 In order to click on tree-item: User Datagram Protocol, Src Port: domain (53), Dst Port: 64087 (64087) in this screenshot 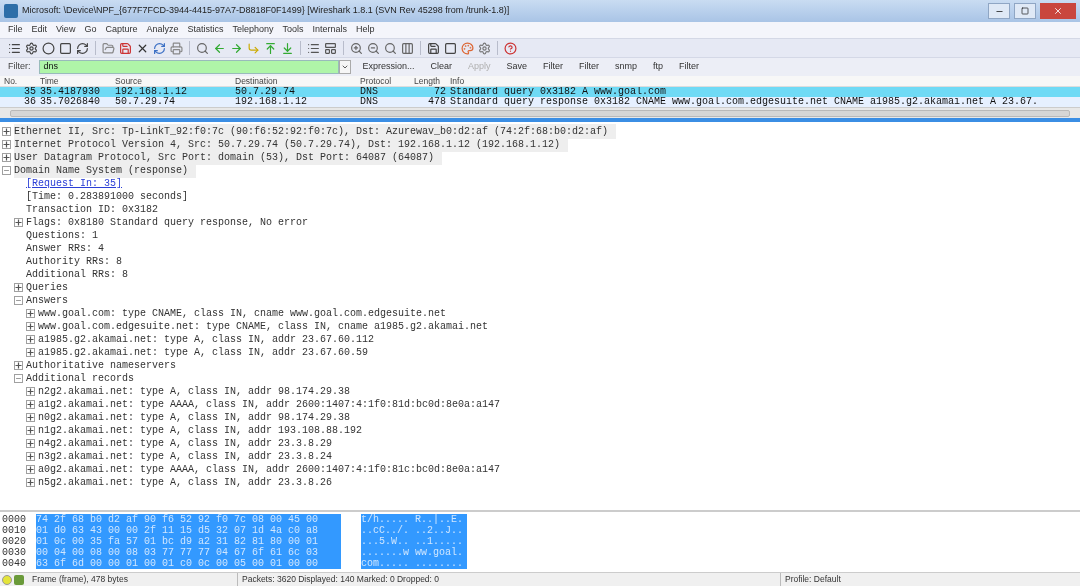, I will do `click(228, 157)`.